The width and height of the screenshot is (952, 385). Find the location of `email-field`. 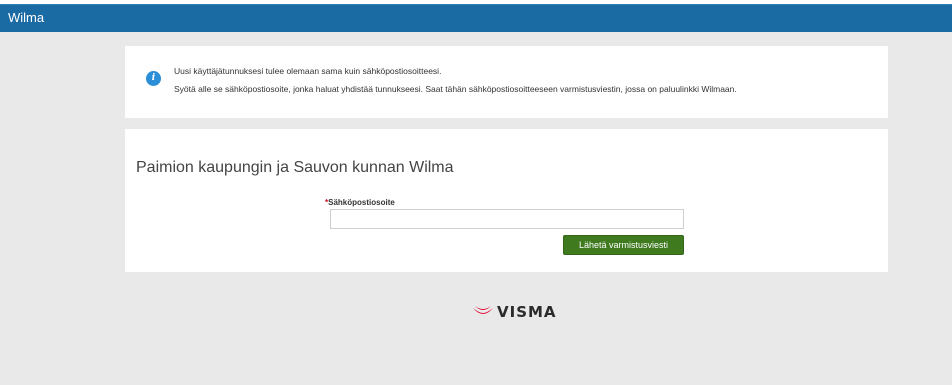

email-field is located at coordinates (507, 219).